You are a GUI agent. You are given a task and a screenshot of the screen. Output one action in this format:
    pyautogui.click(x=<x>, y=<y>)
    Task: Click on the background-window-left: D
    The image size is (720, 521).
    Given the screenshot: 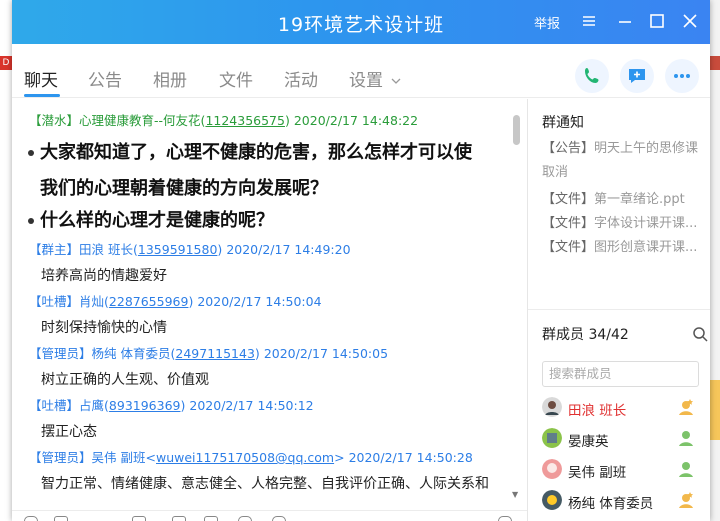 What is the action you would take?
    pyautogui.click(x=6, y=260)
    